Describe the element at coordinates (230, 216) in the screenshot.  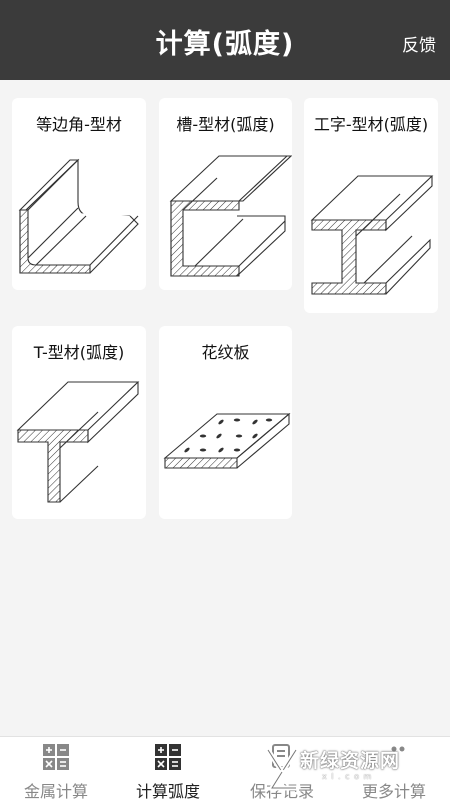
I see `channel-illustration` at that location.